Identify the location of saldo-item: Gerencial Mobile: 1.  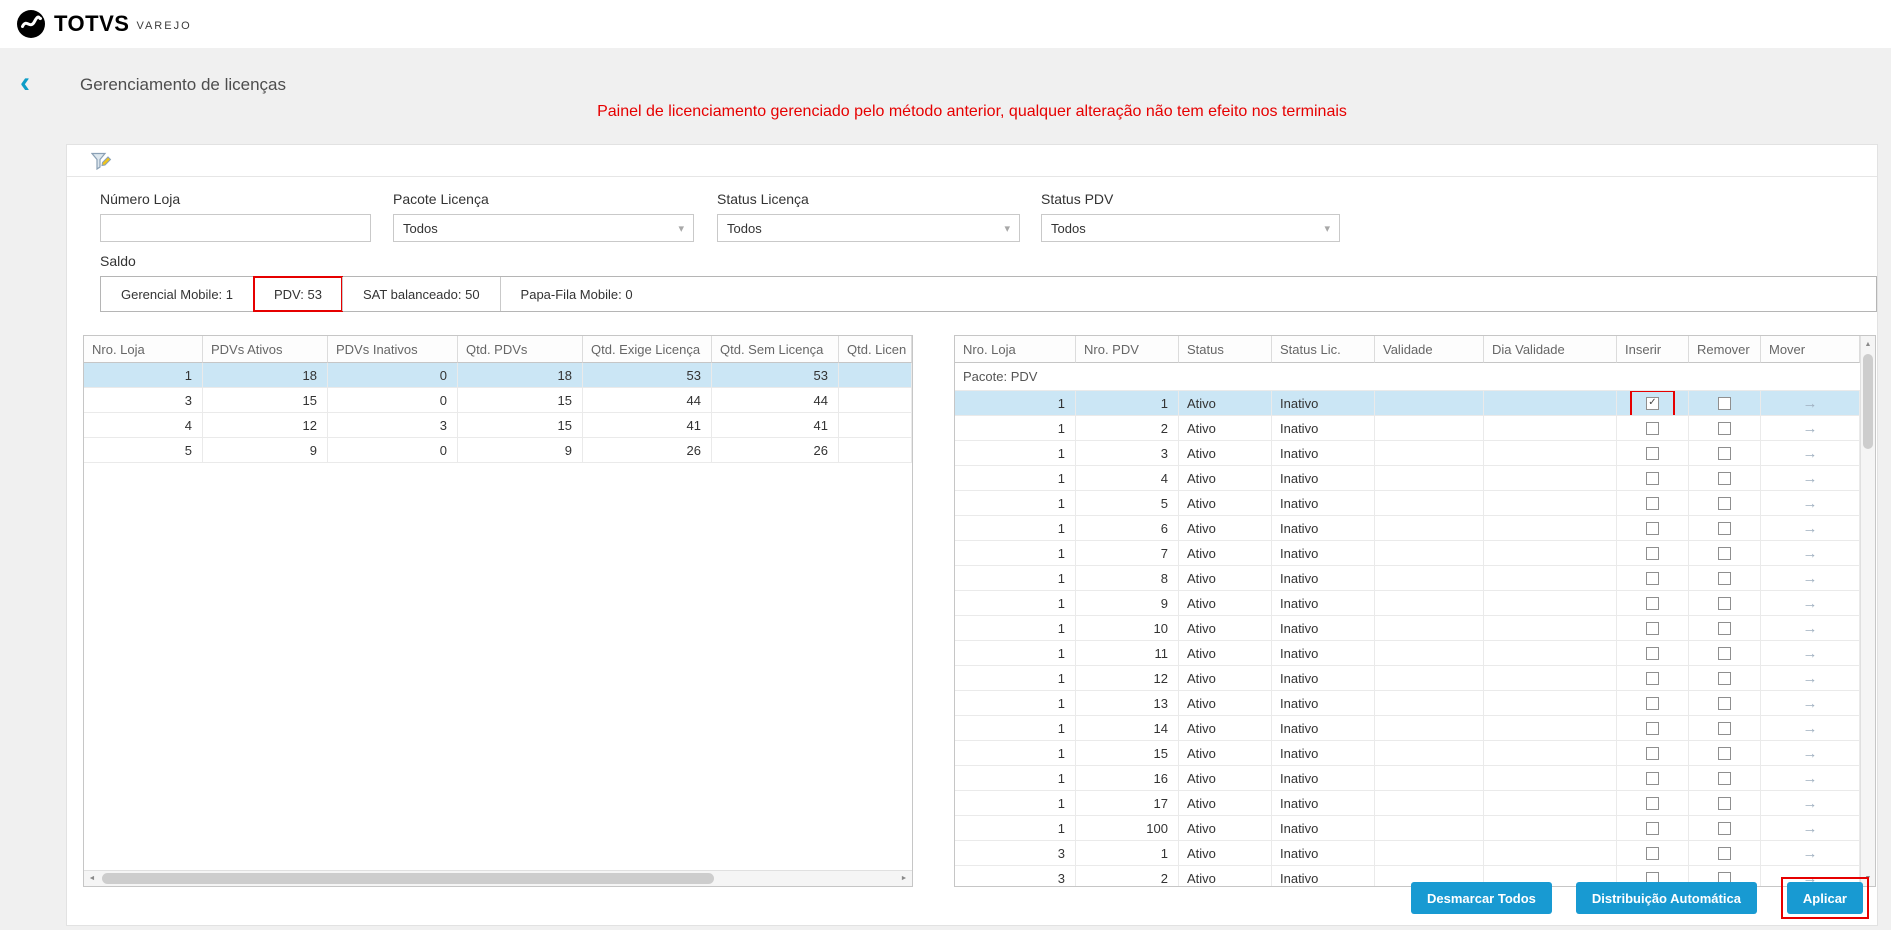
(177, 294).